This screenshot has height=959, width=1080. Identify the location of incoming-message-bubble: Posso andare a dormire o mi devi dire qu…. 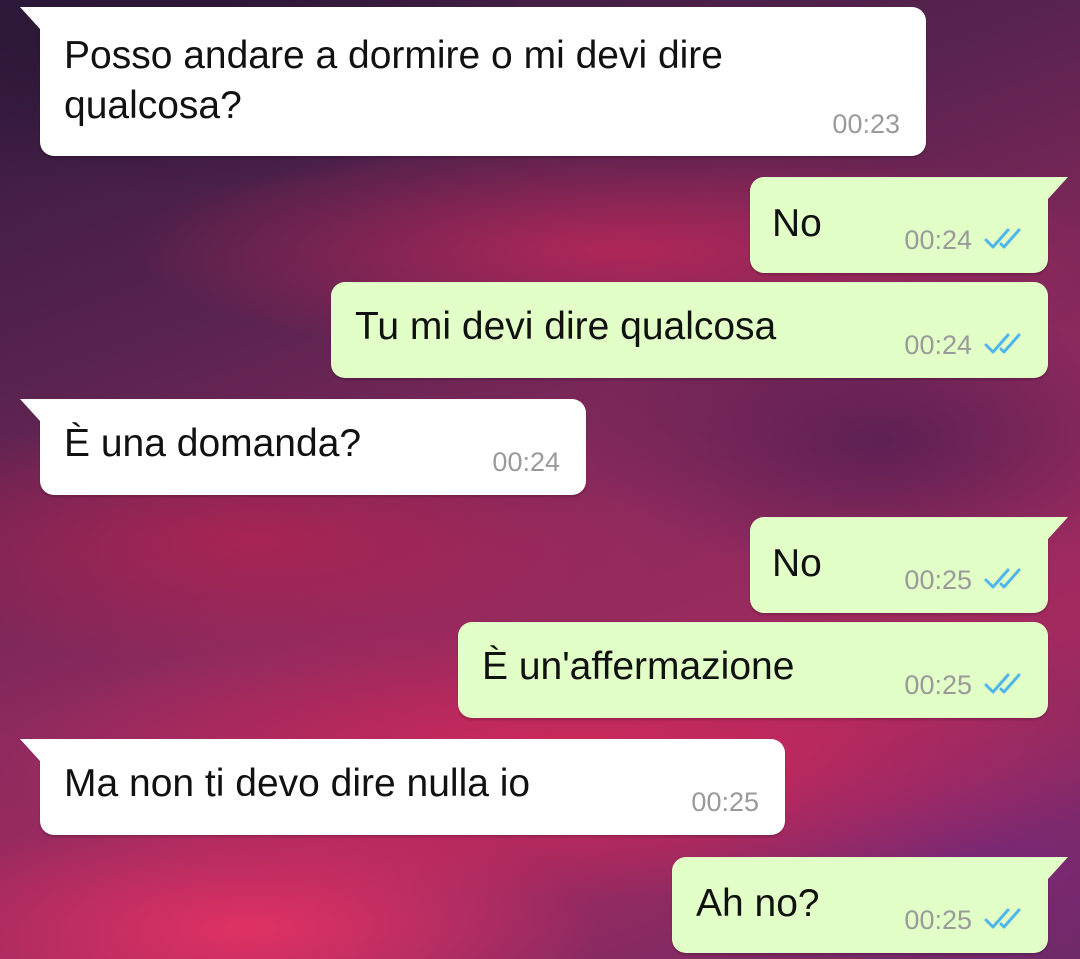
(473, 81).